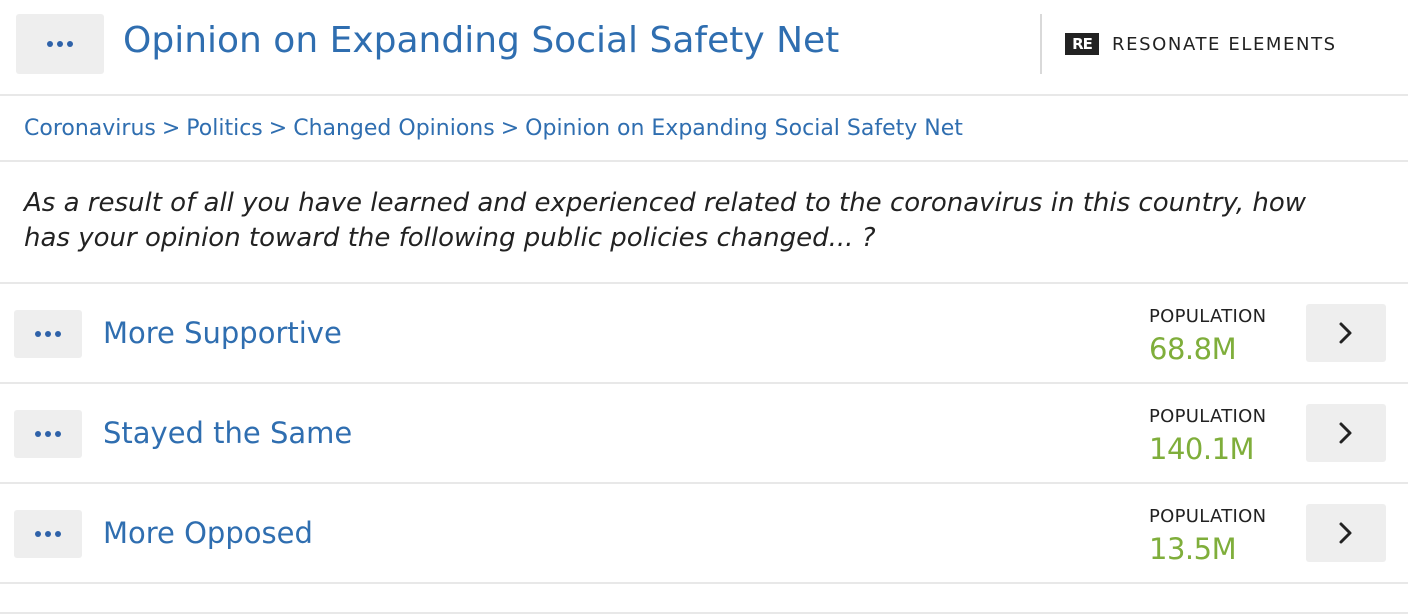  I want to click on population-value: 68.8M, so click(1193, 349).